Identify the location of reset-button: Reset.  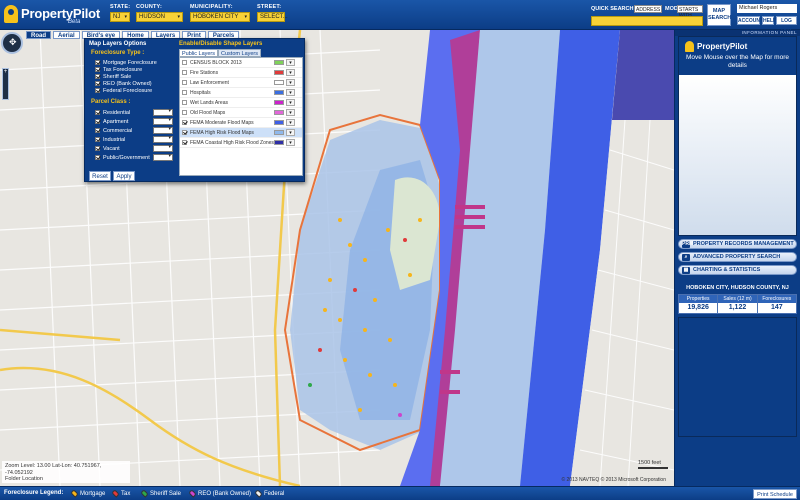
(100, 176).